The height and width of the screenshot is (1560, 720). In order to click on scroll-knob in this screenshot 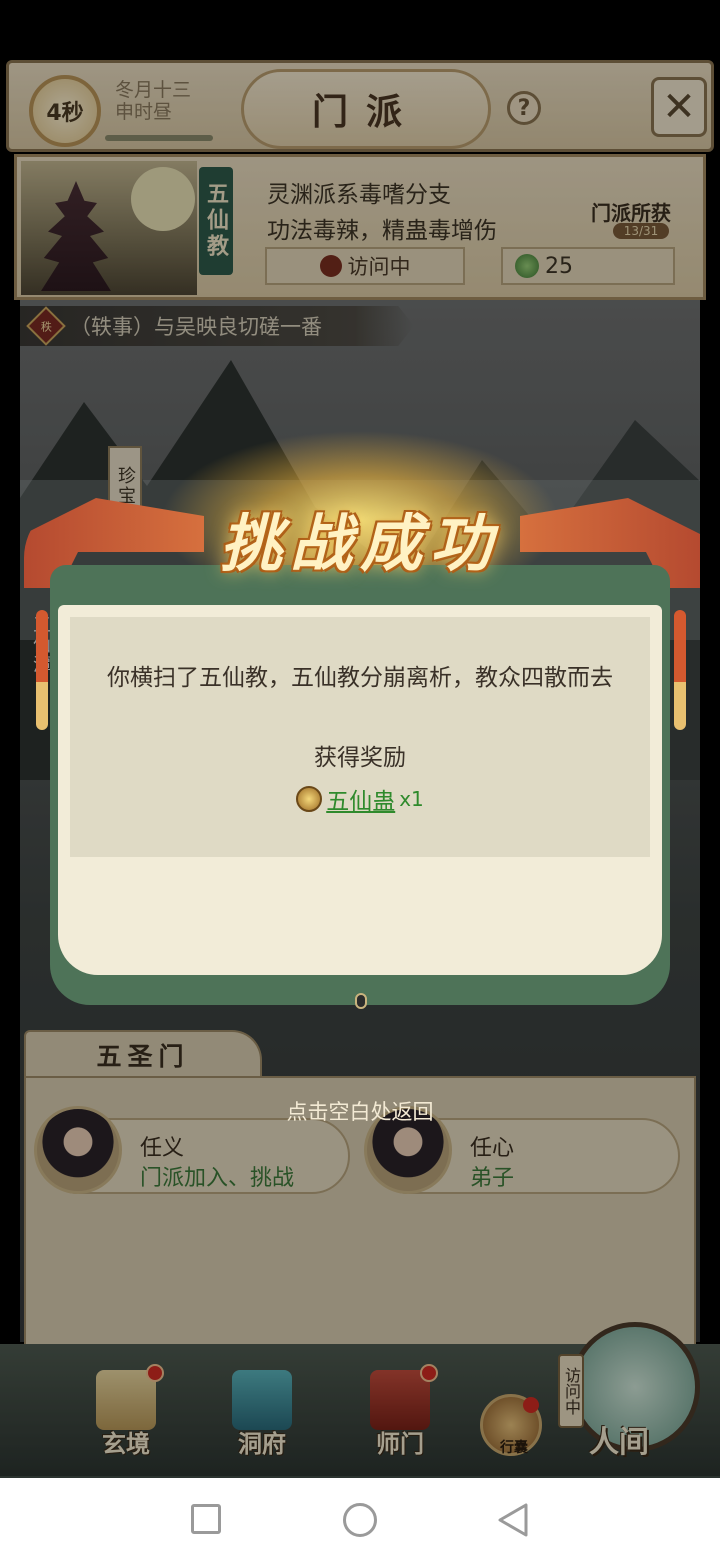, I will do `click(361, 1001)`.